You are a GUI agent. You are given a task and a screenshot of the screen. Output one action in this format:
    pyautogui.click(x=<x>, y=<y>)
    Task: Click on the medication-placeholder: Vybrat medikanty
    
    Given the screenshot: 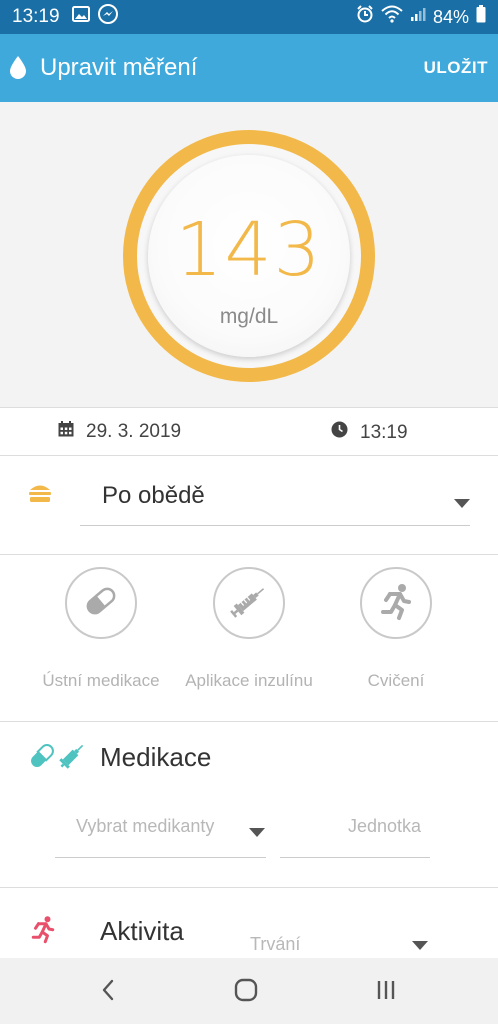 What is the action you would take?
    pyautogui.click(x=145, y=826)
    